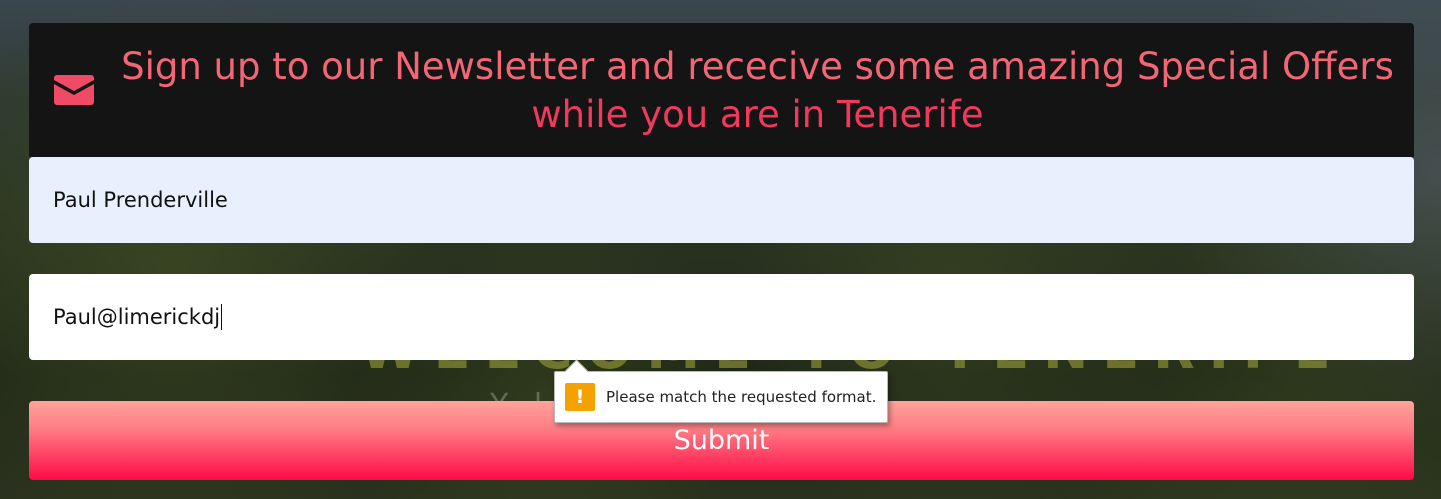 Image resolution: width=1441 pixels, height=499 pixels. What do you see at coordinates (74, 90) in the screenshot?
I see `envelope-icon` at bounding box center [74, 90].